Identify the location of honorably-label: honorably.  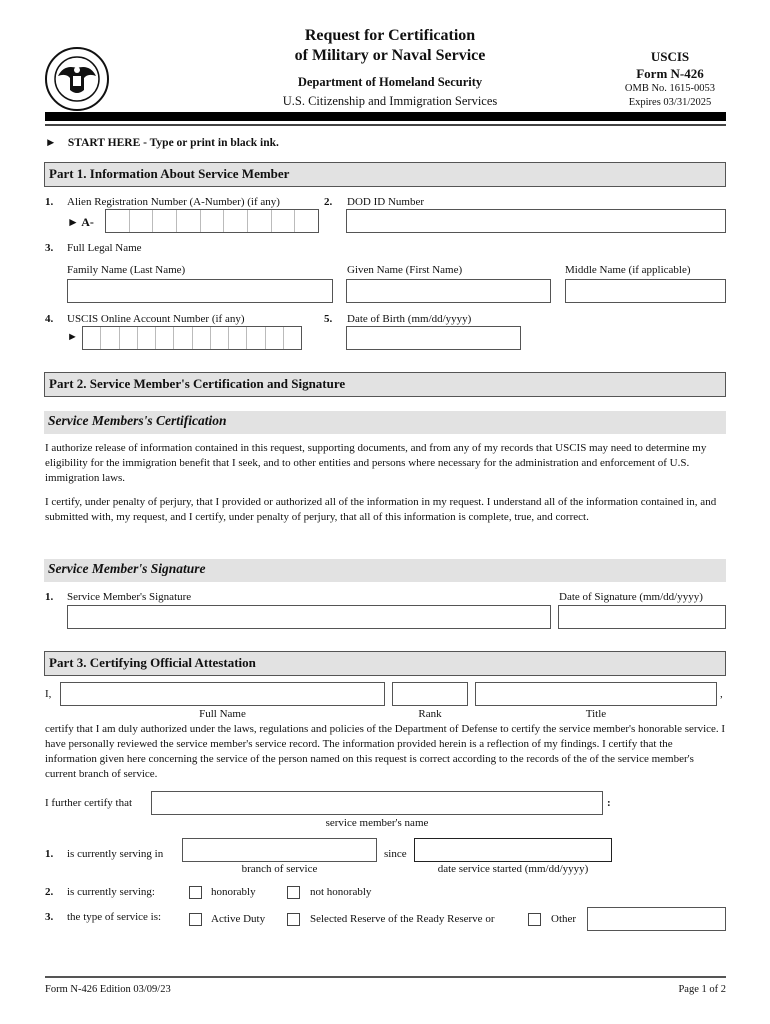
(233, 892).